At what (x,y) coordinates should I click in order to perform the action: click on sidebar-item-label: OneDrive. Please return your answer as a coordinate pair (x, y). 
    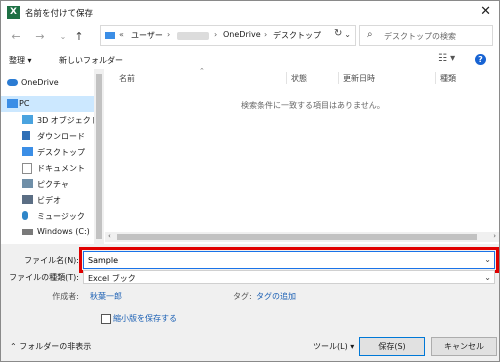
    Looking at the image, I should click on (40, 82).